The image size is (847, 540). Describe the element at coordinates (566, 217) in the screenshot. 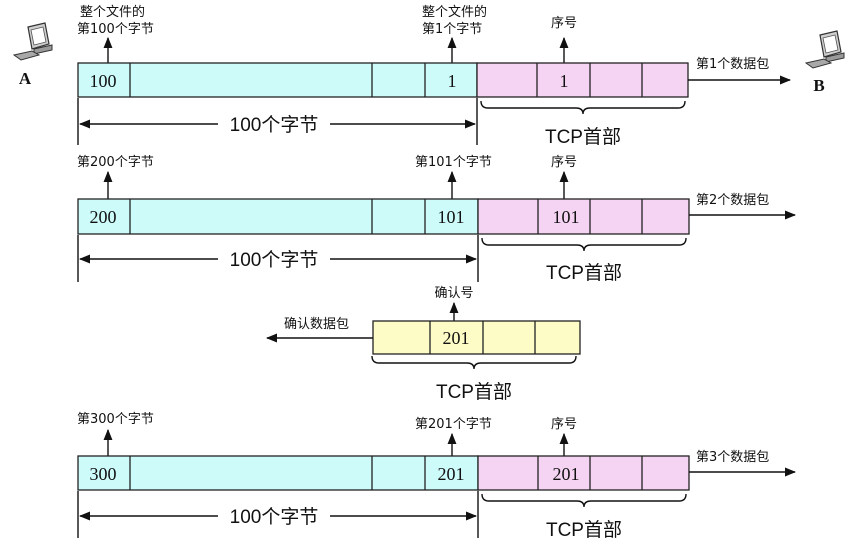

I see `seq-value: 101` at that location.